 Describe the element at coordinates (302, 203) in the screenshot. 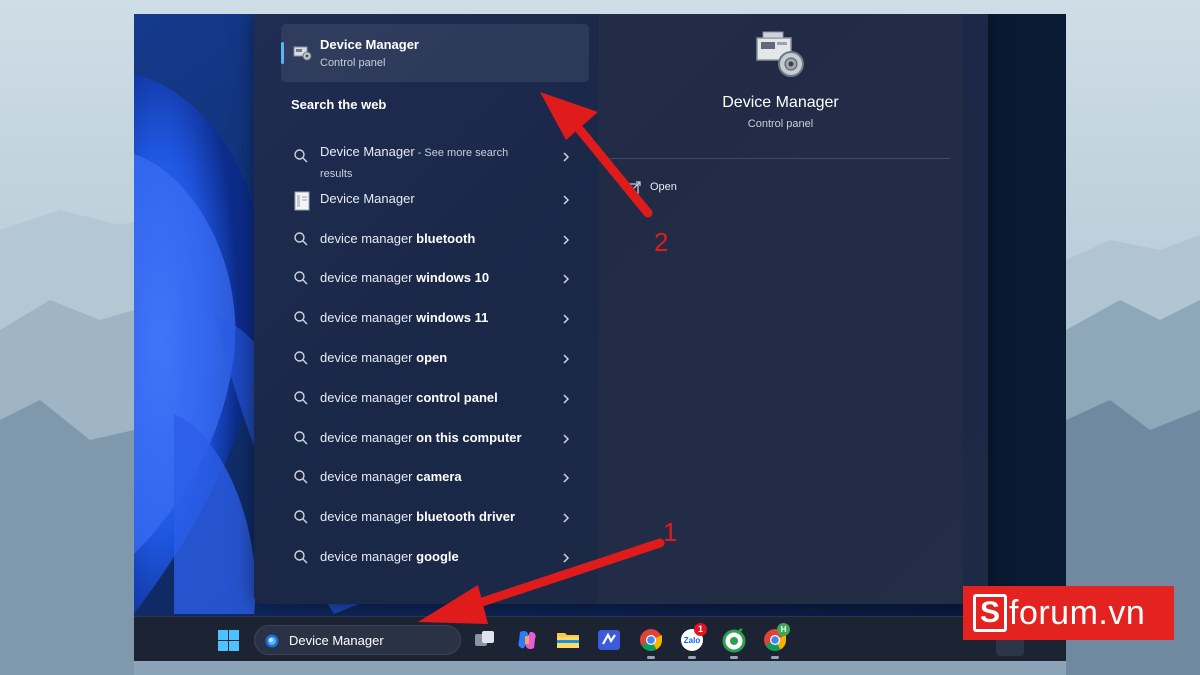

I see `device-manager-file-icon` at that location.